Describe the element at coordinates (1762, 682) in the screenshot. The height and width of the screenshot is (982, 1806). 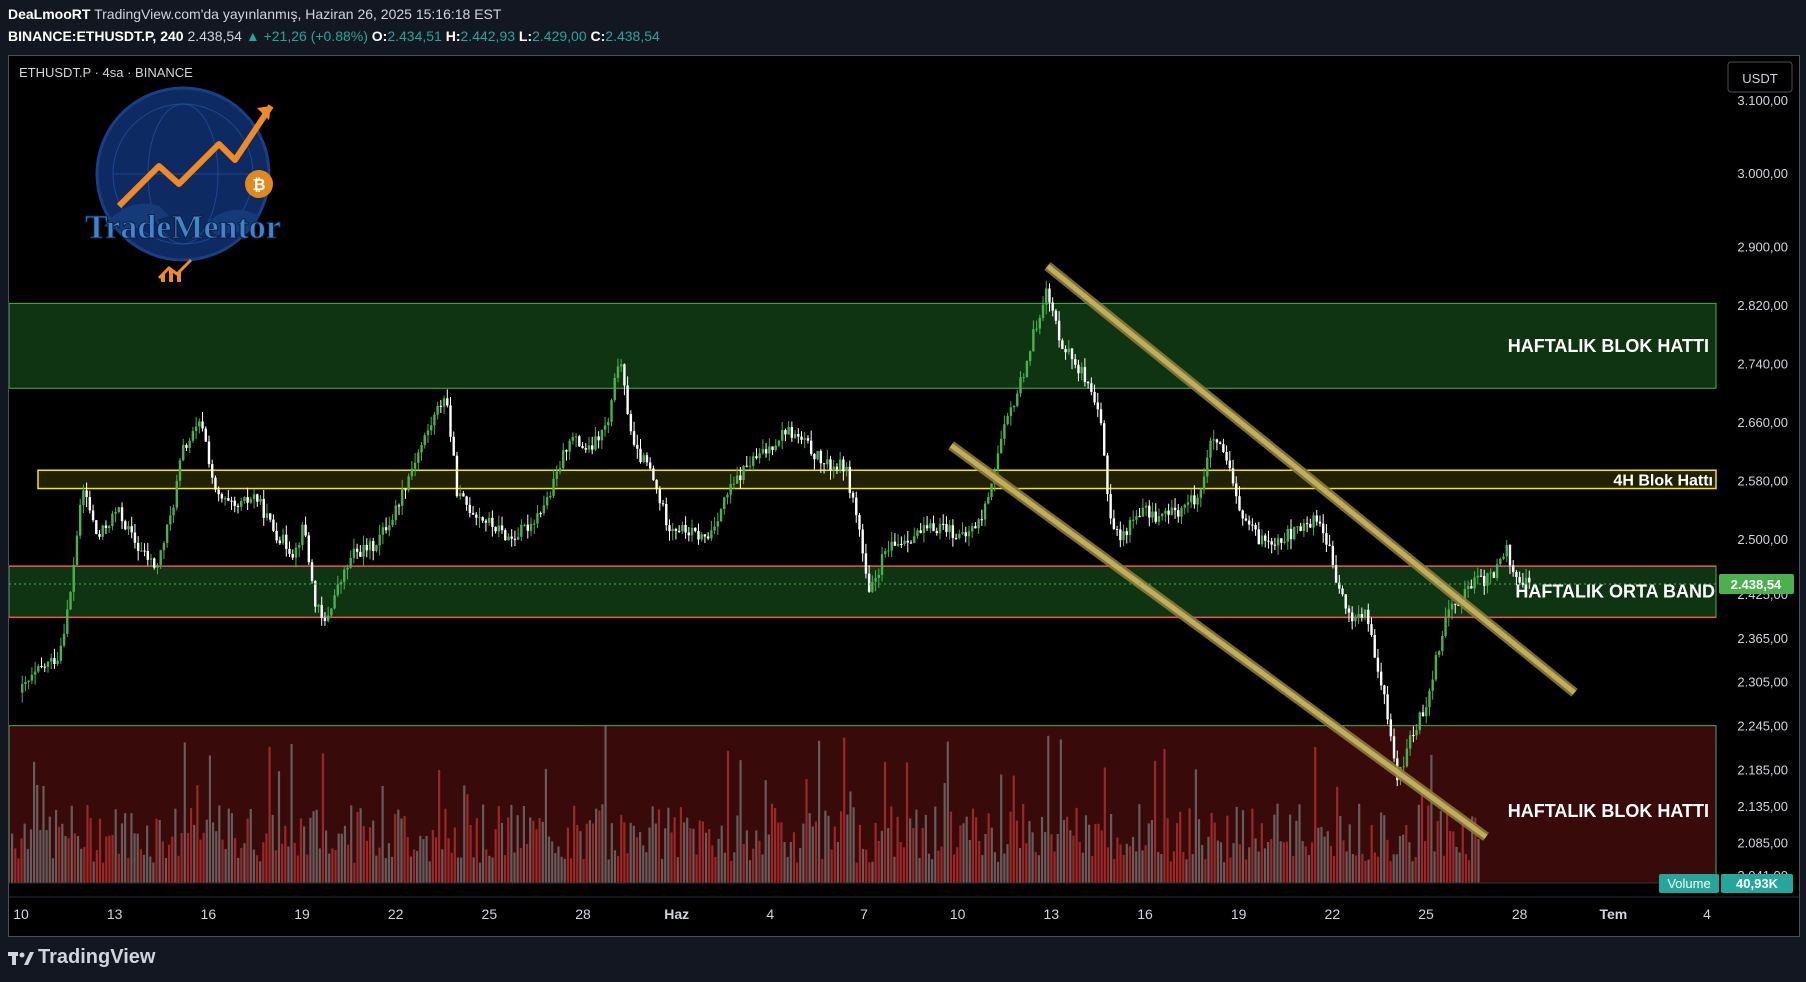
I see `y-tick-label: 2.305,00` at that location.